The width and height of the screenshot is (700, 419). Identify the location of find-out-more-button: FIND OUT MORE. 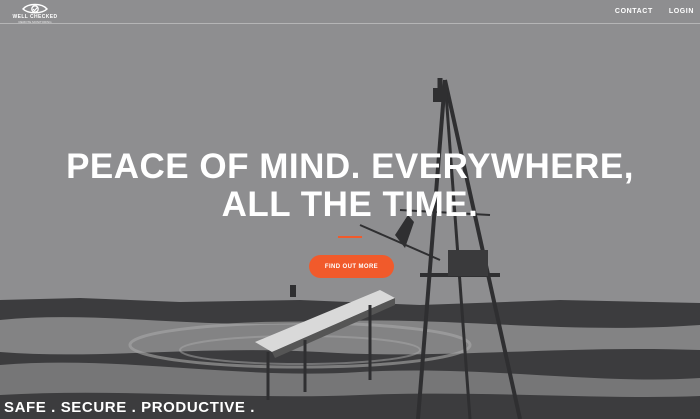
(351, 266).